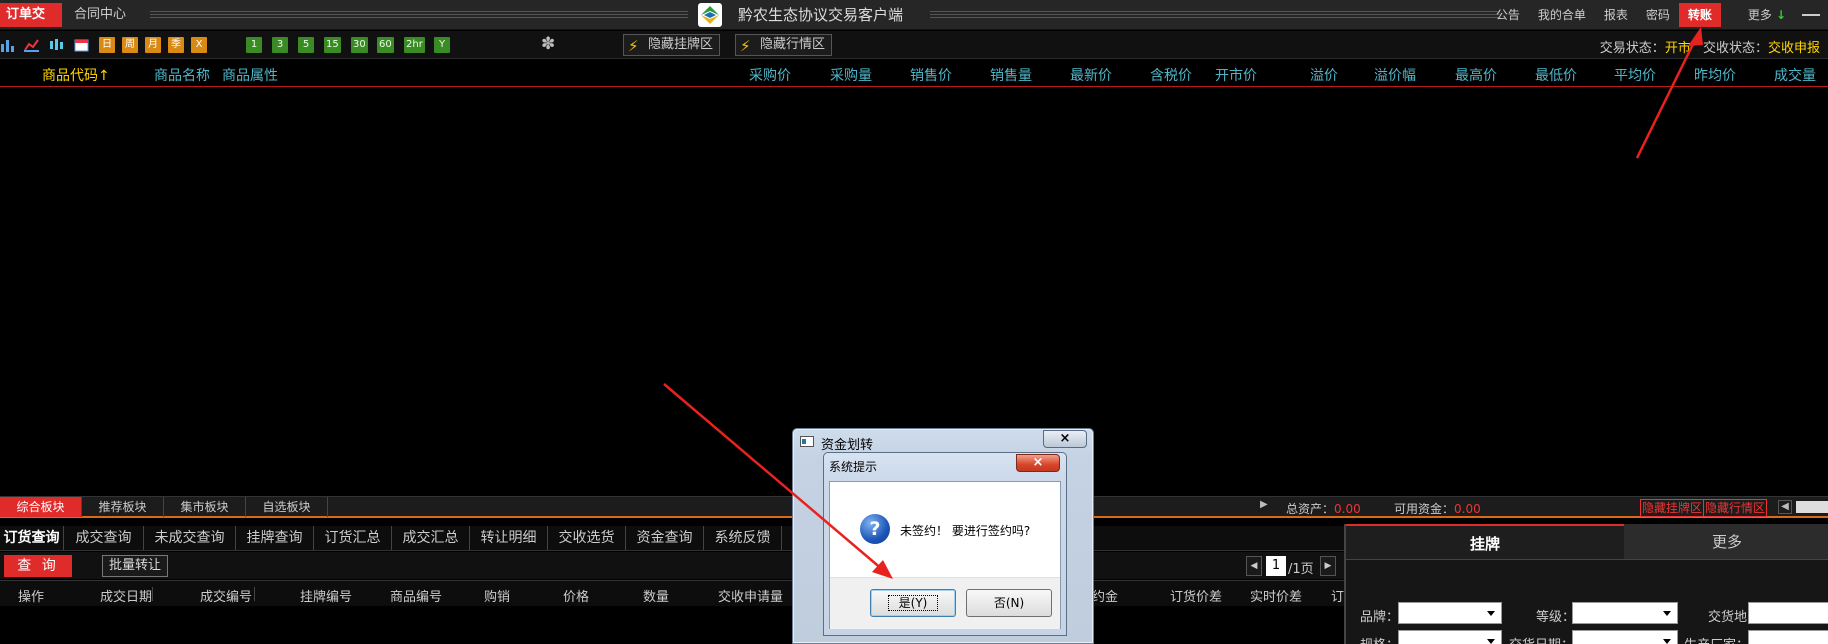  What do you see at coordinates (1450, 613) in the screenshot?
I see `brand-select` at bounding box center [1450, 613].